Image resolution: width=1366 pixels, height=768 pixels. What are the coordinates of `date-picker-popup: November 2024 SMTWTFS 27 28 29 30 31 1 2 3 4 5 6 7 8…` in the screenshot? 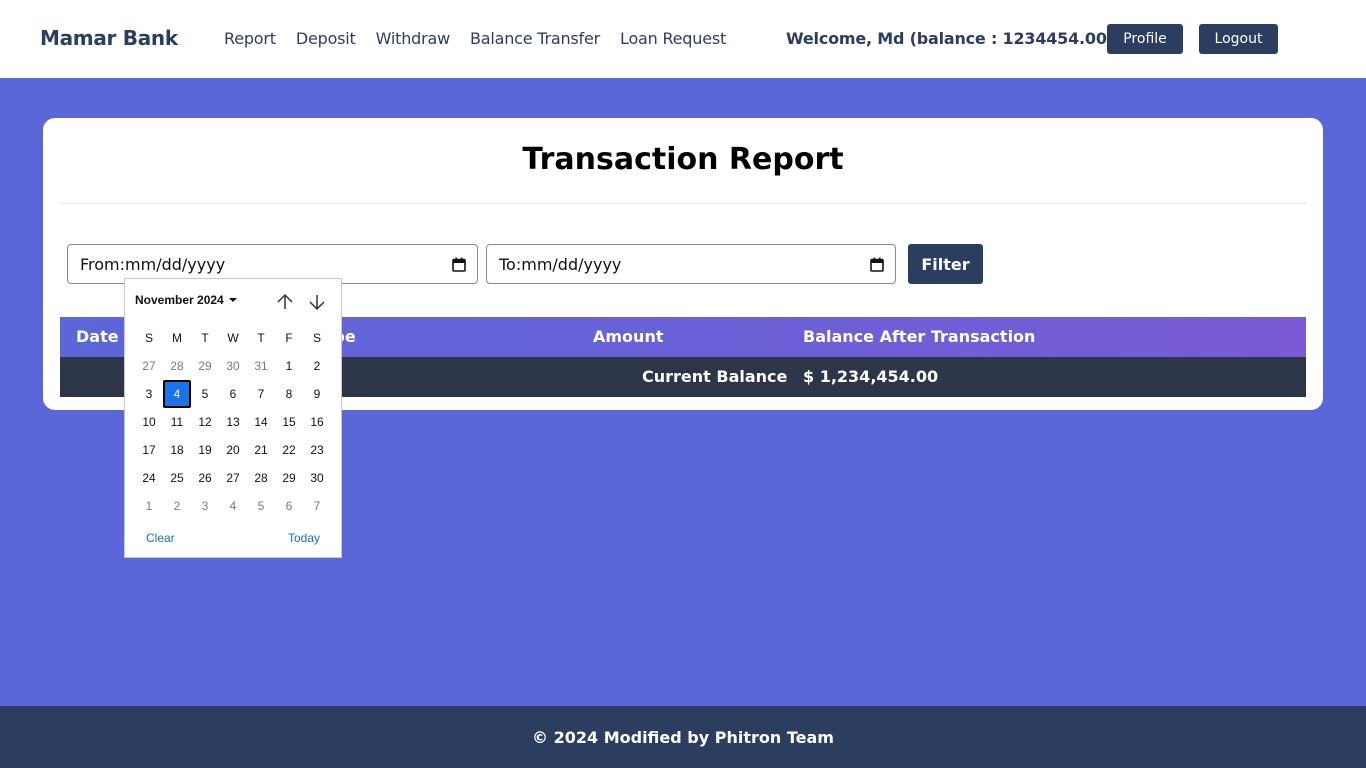 It's located at (233, 418).